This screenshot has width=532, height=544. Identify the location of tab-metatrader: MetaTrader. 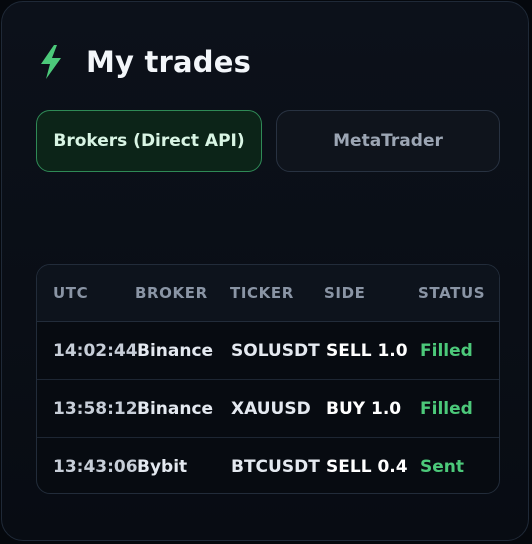
(388, 141).